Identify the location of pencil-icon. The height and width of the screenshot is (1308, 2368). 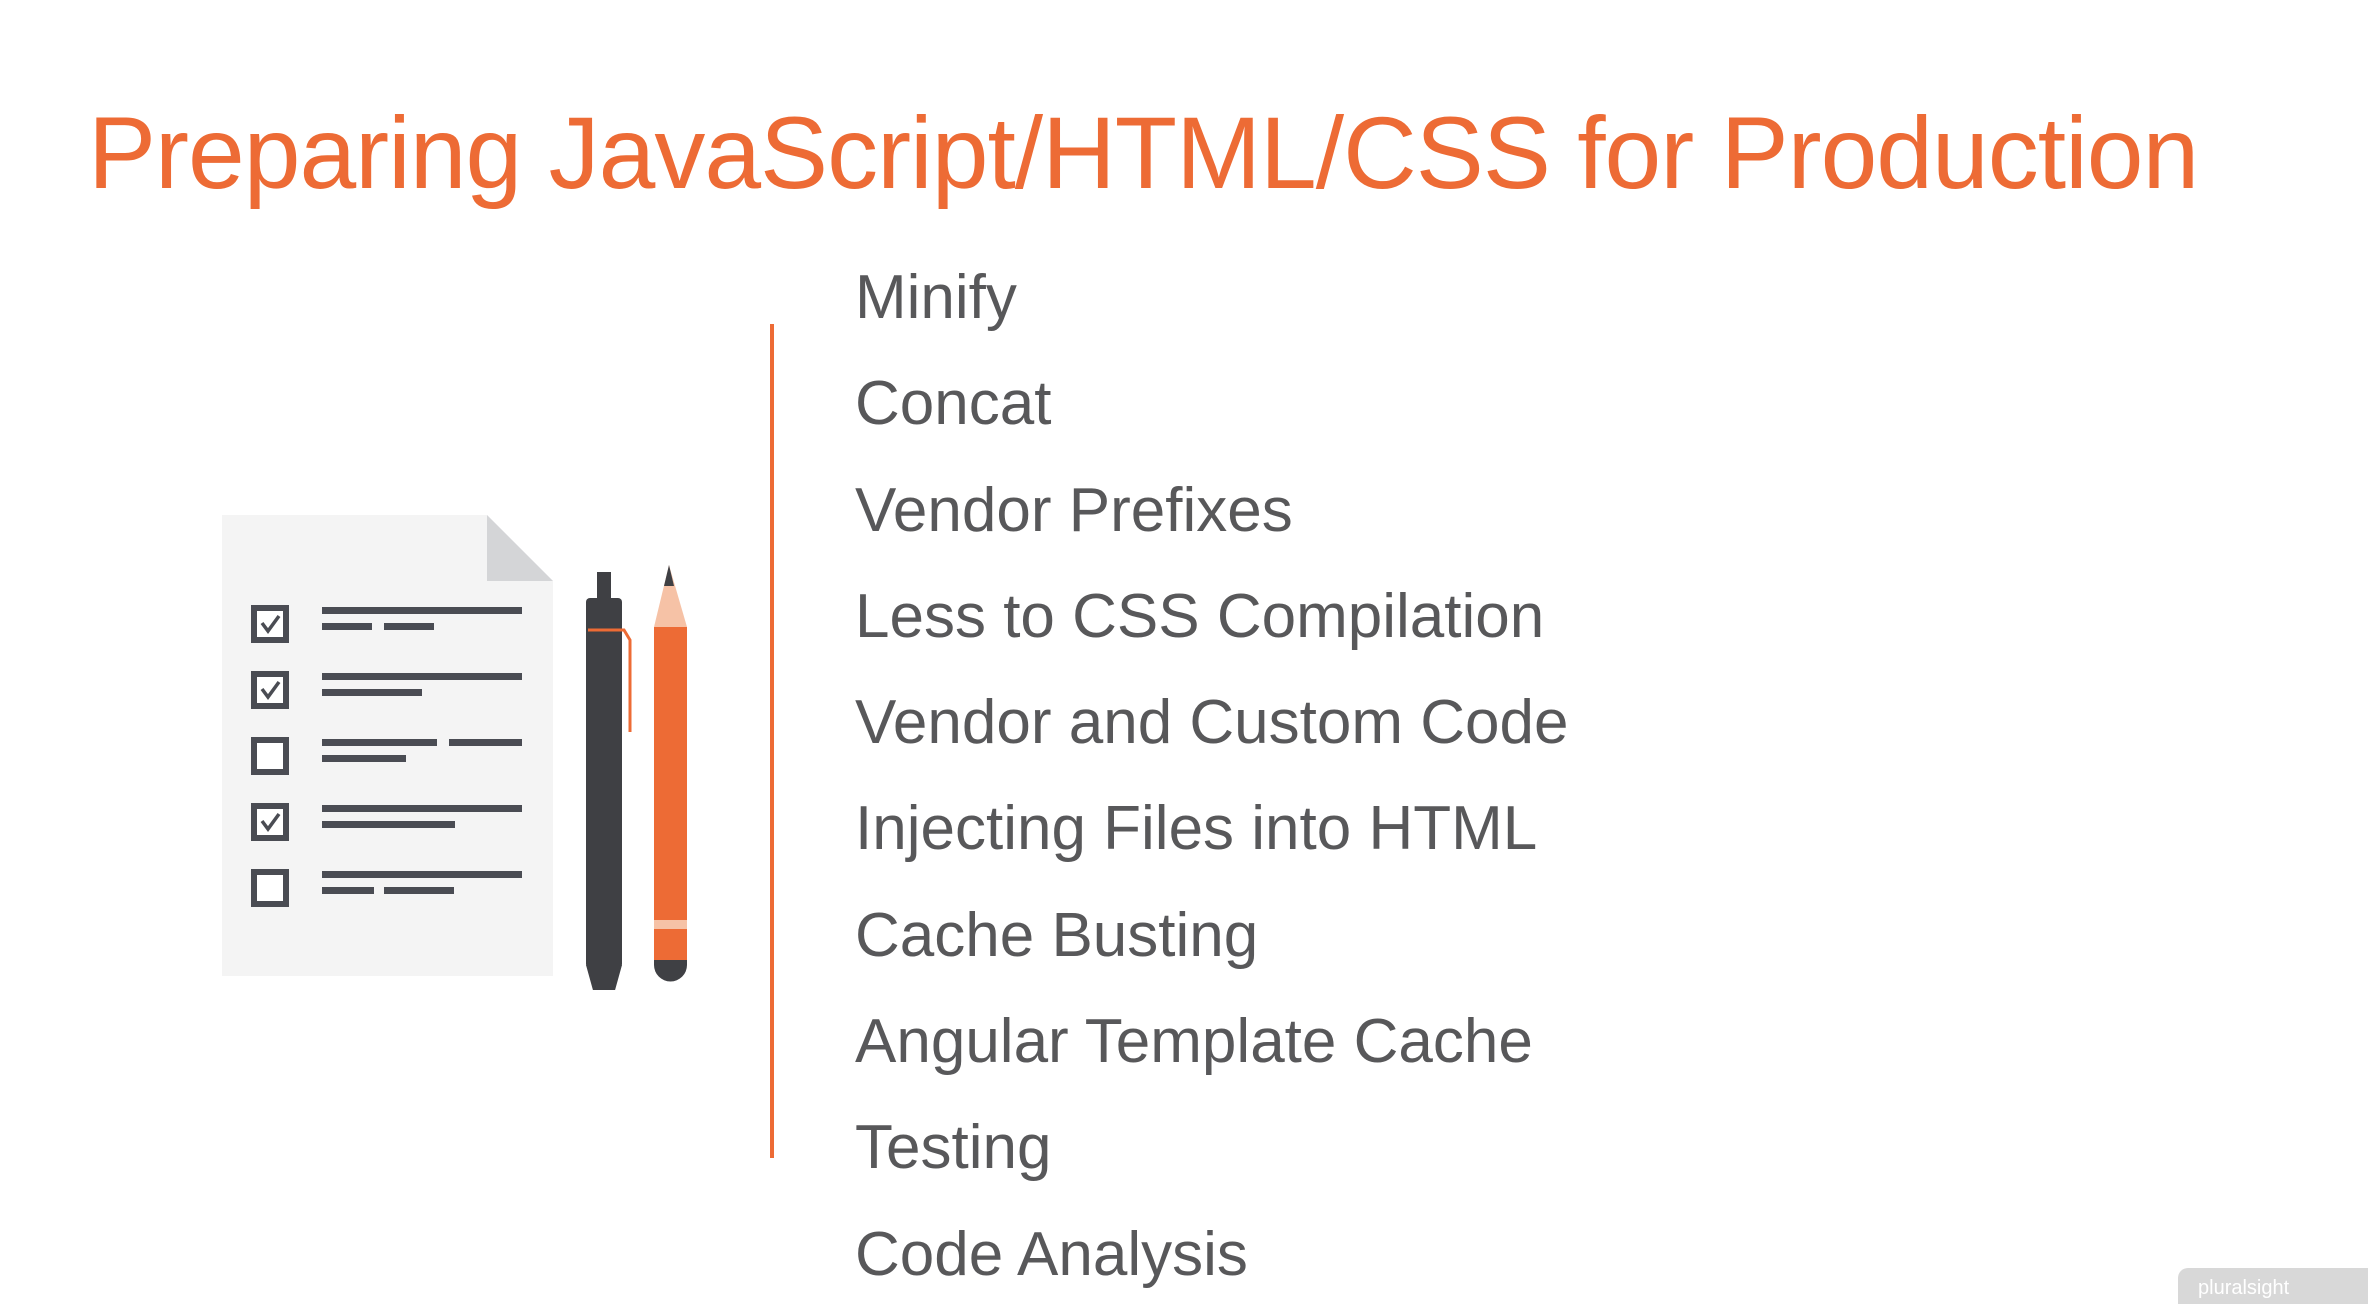
(670, 773).